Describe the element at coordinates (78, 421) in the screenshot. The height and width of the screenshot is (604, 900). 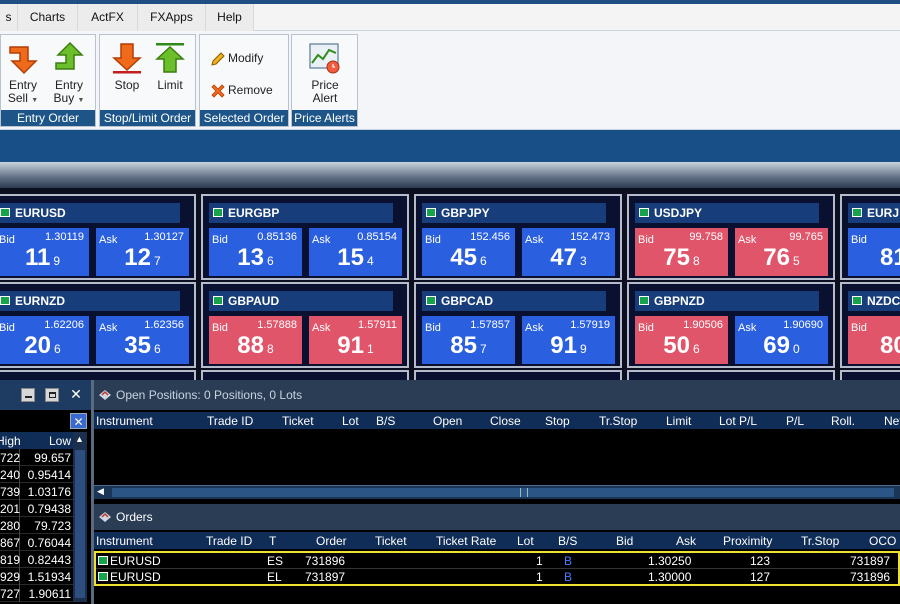
I see `close-pane-button: ✕` at that location.